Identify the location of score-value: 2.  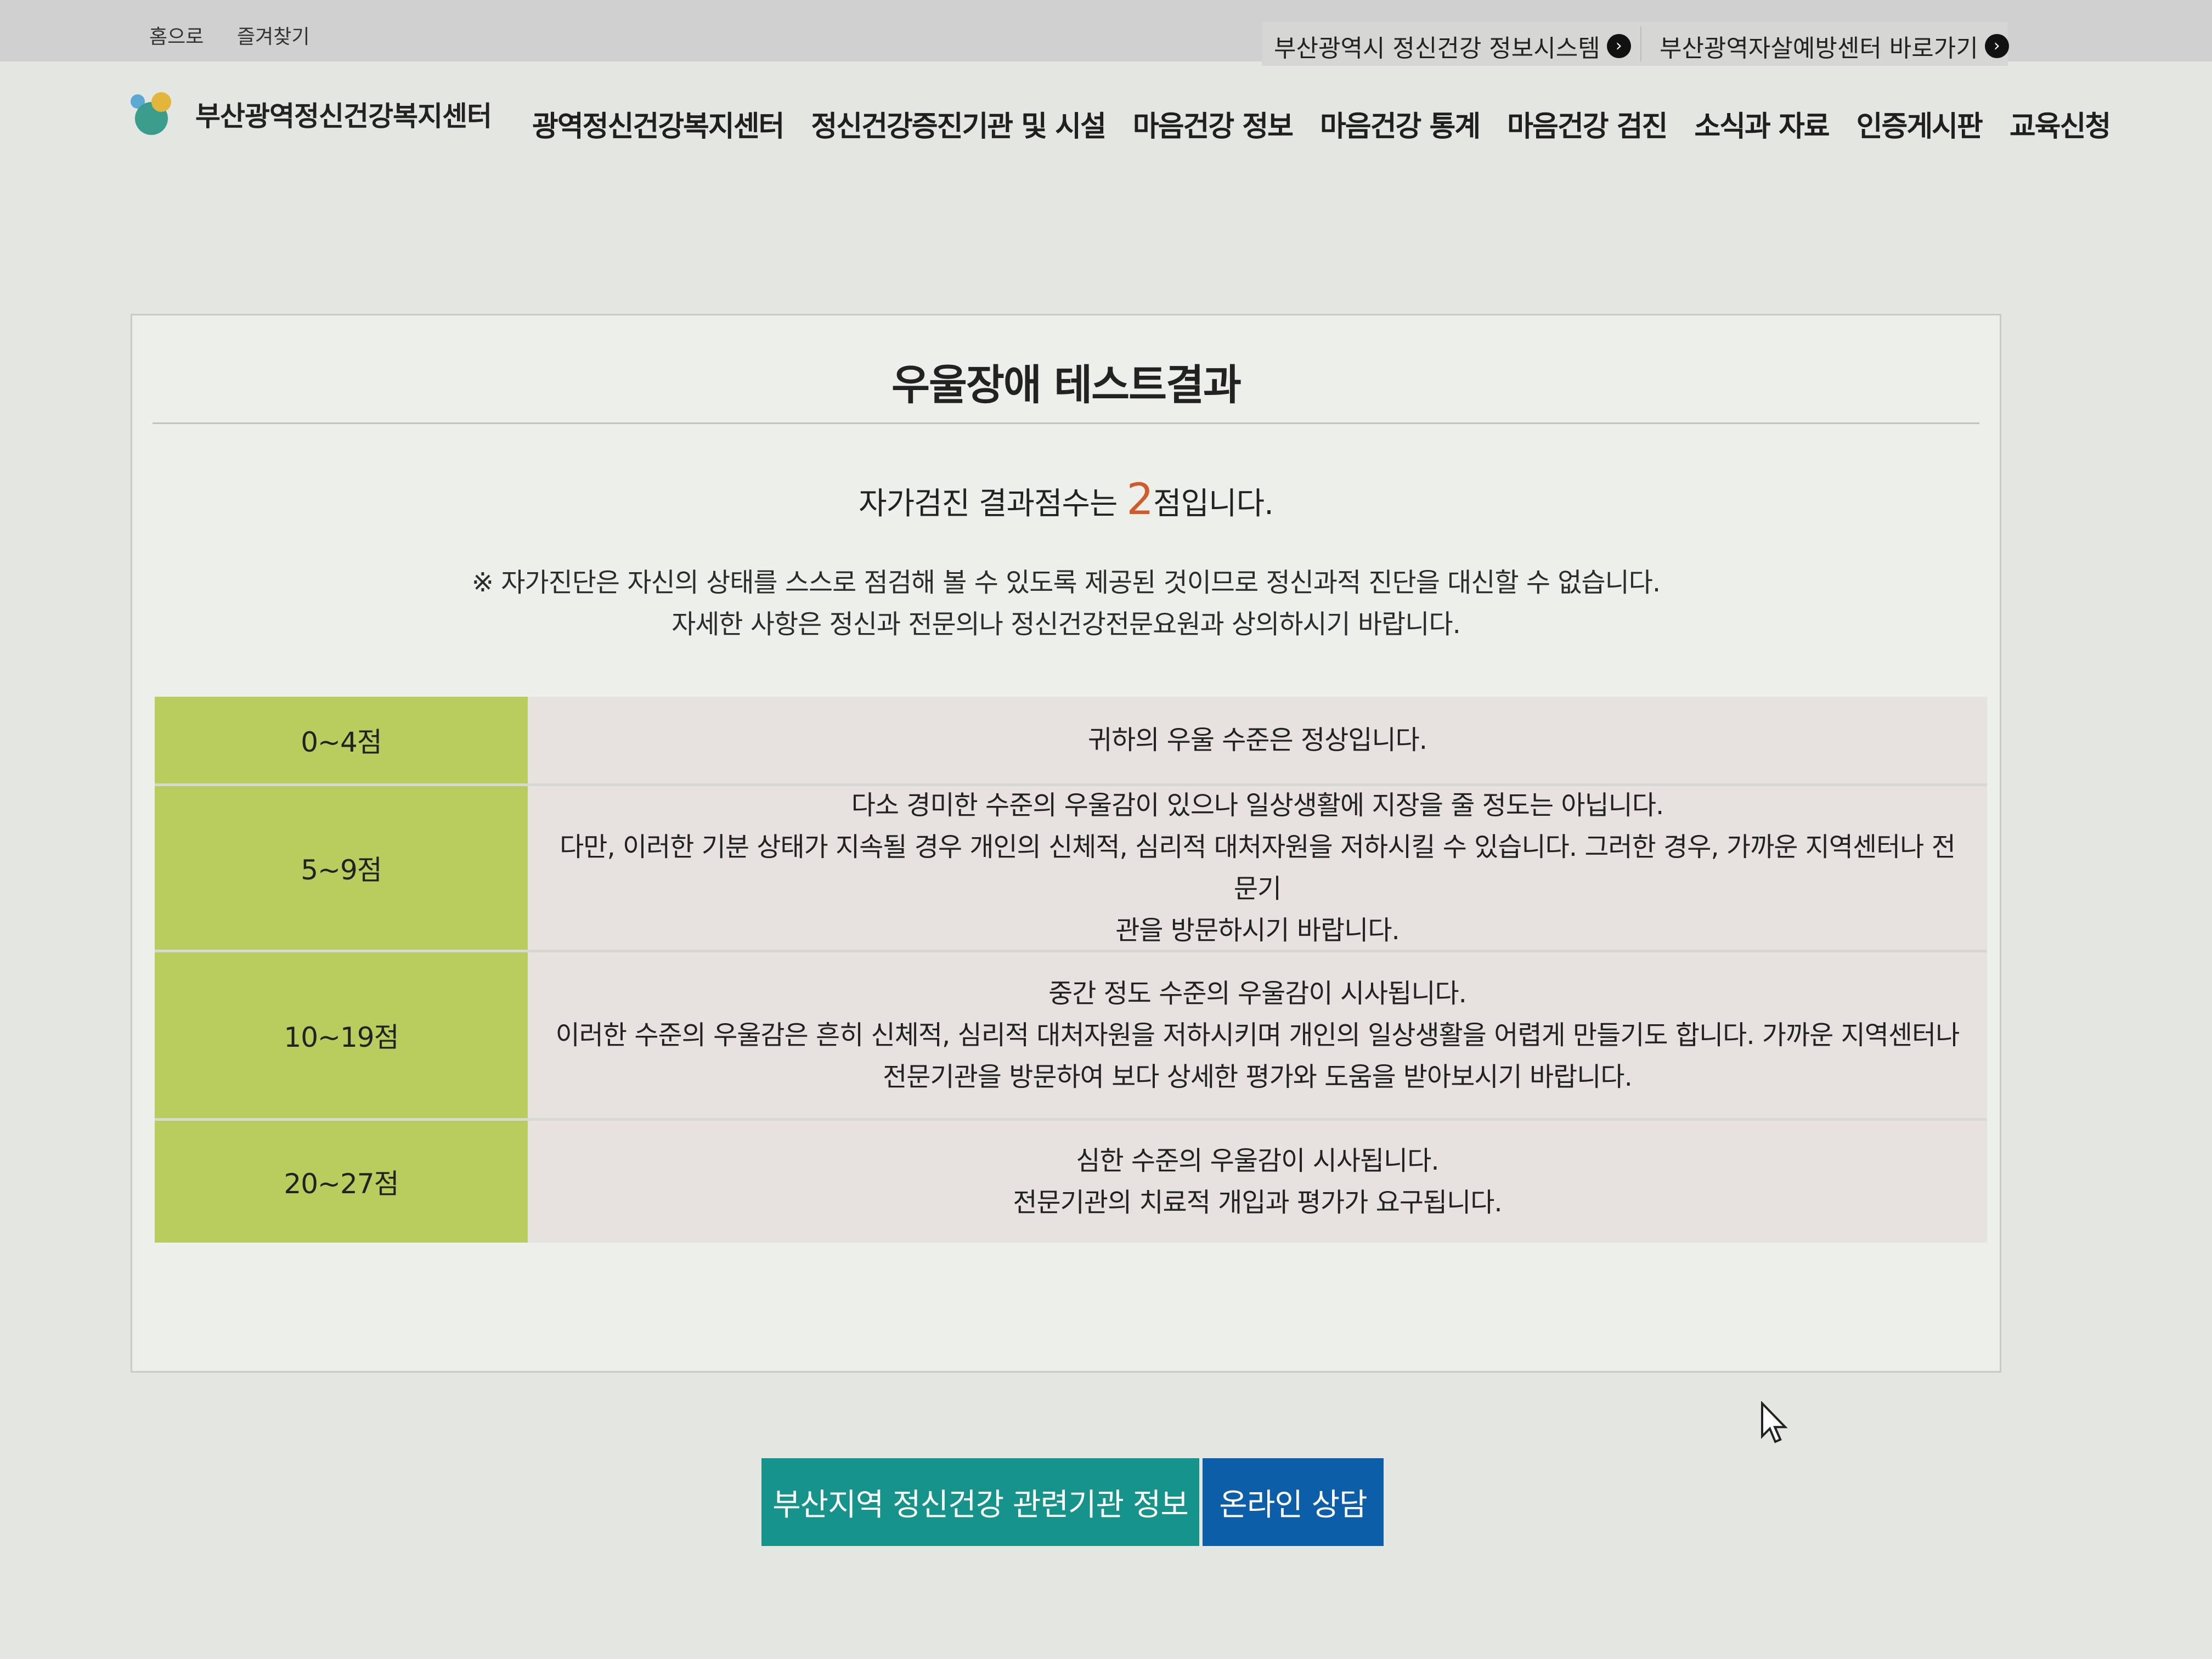
(1140, 499).